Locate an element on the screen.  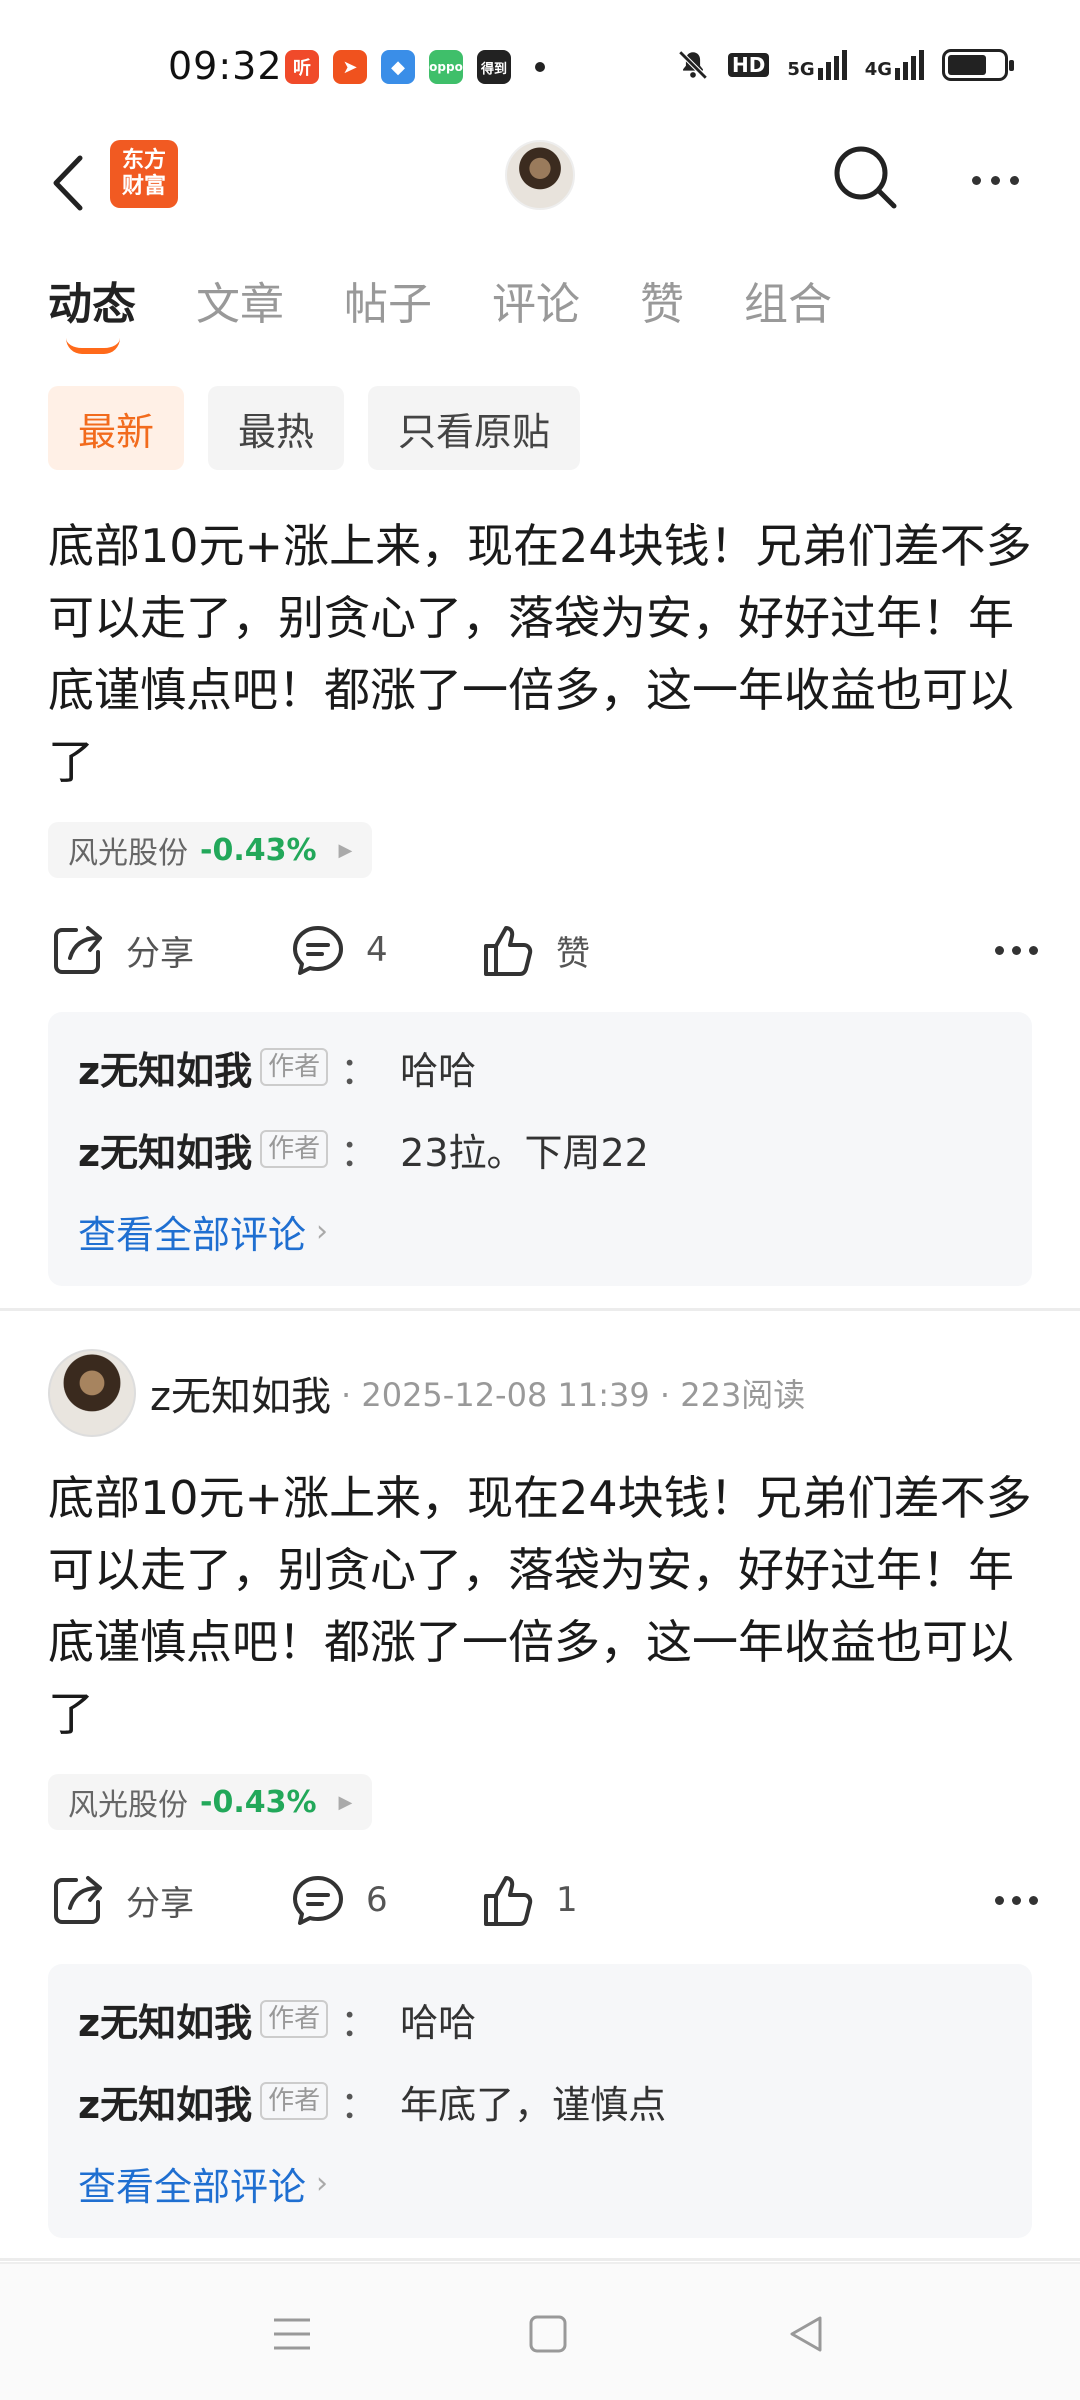
comment-button: 6 is located at coordinates (338, 1900).